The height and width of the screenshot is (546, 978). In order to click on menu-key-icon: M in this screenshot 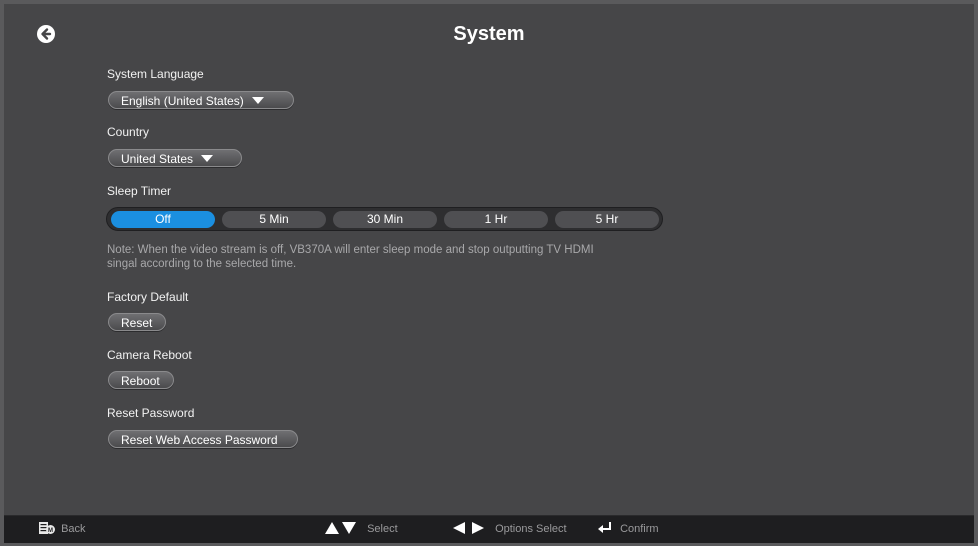, I will do `click(47, 528)`.